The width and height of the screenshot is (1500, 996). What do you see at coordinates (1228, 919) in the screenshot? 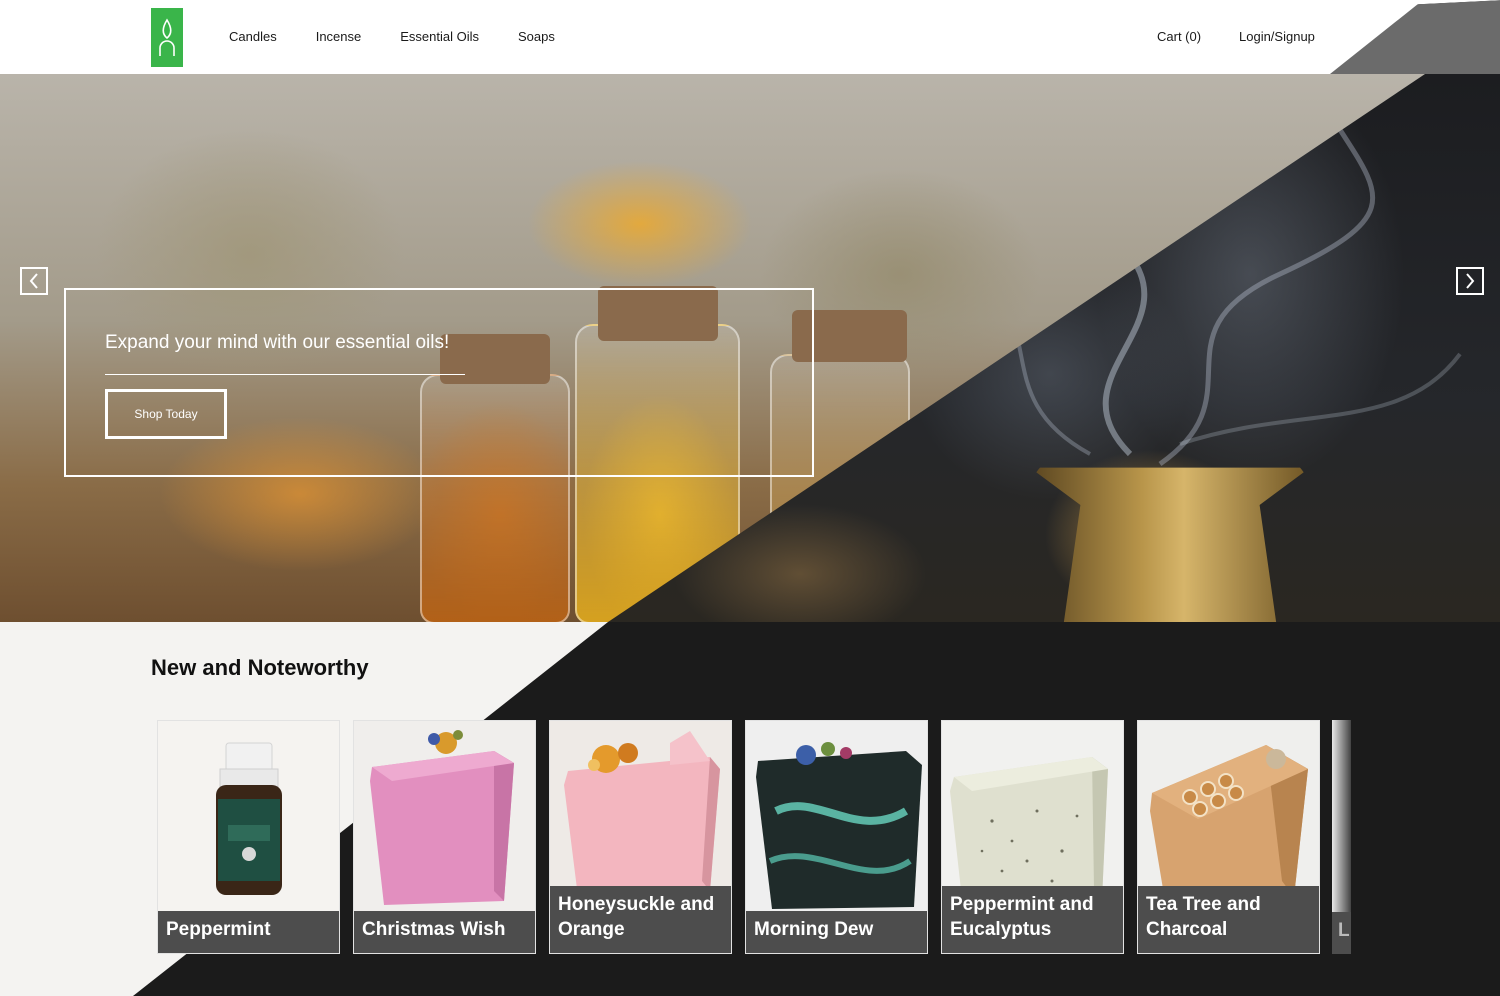
I see `product-name: Tea Tree and Charcoal` at bounding box center [1228, 919].